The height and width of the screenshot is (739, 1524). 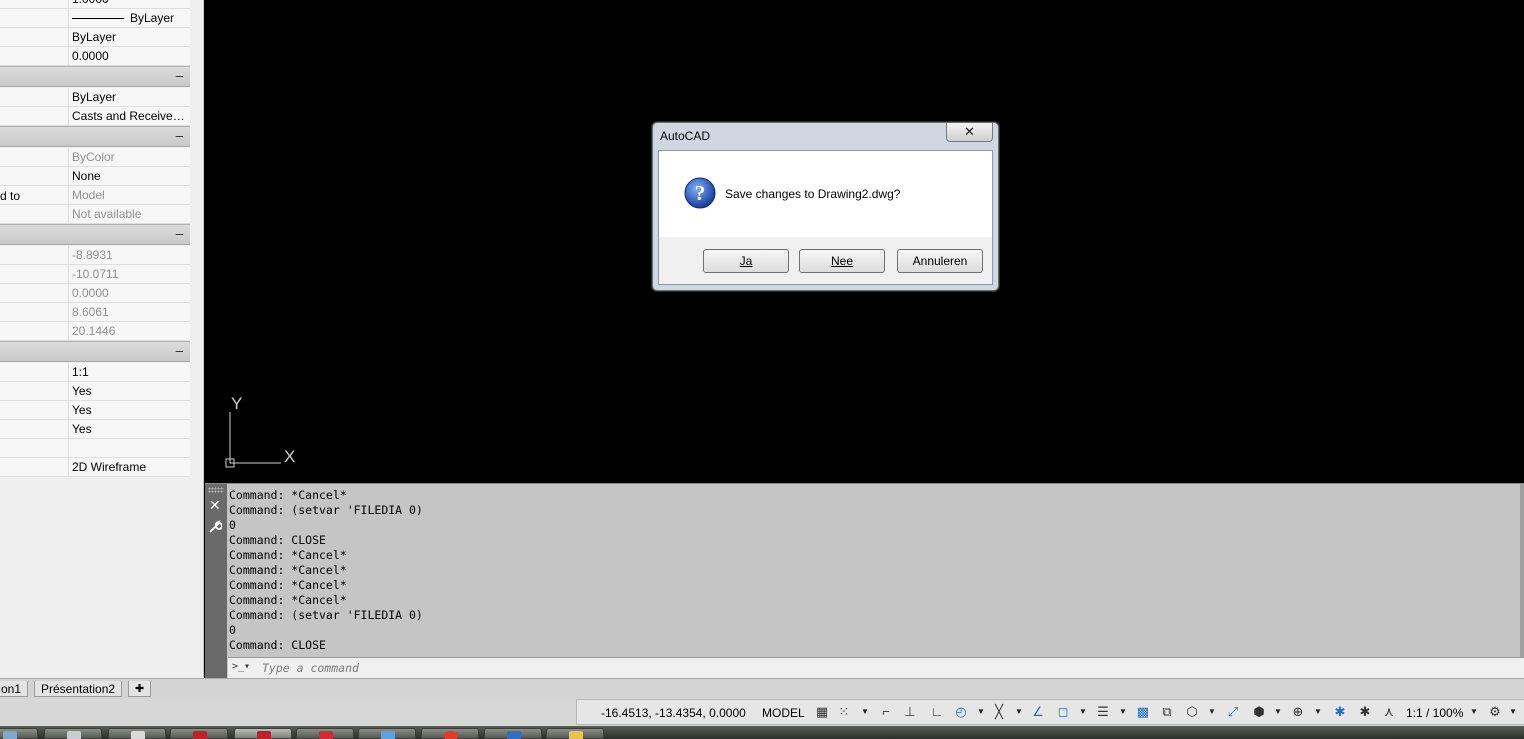 What do you see at coordinates (910, 712) in the screenshot?
I see `dynamic-input-icon: ⊥` at bounding box center [910, 712].